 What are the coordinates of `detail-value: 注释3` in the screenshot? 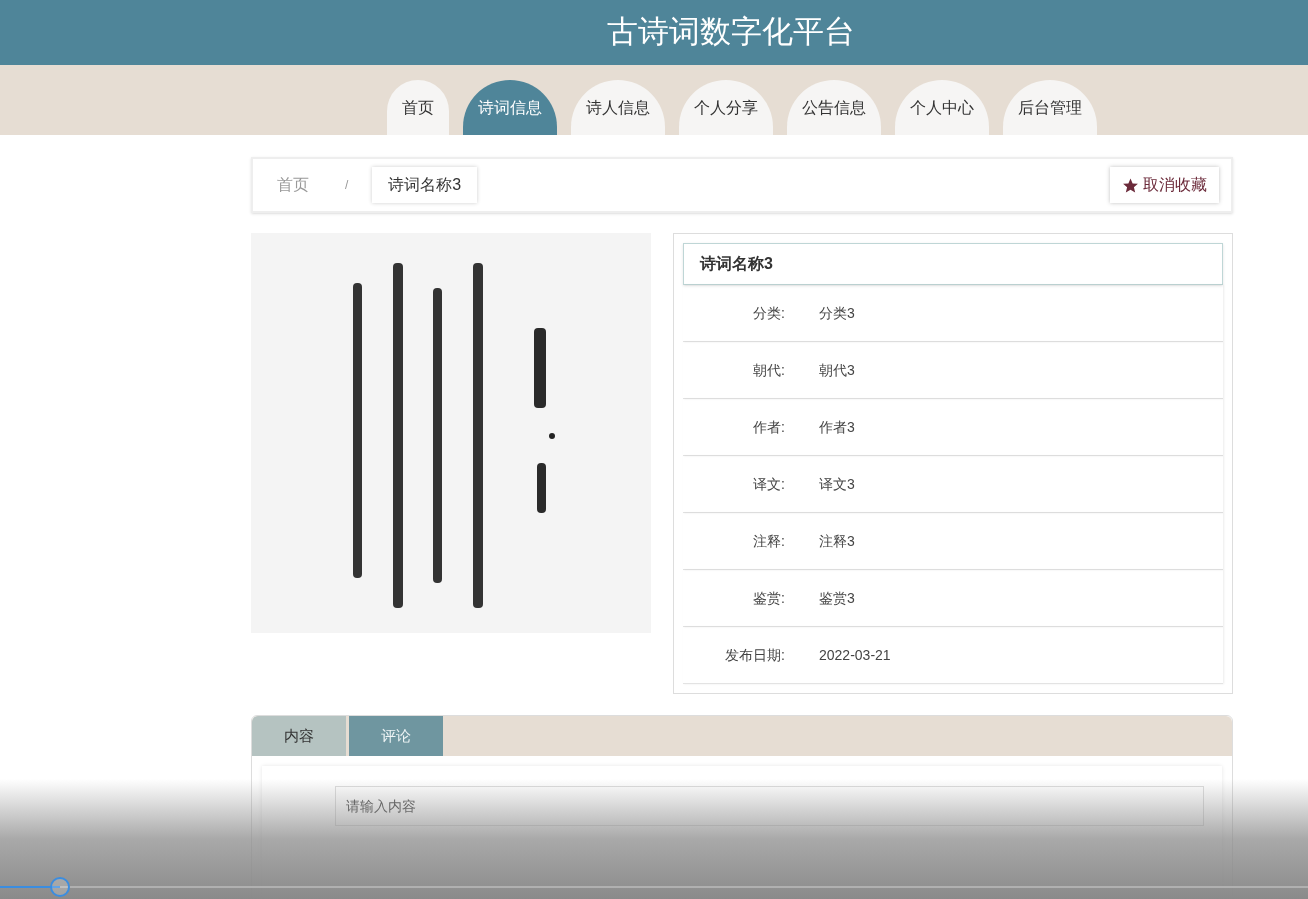 It's located at (837, 541).